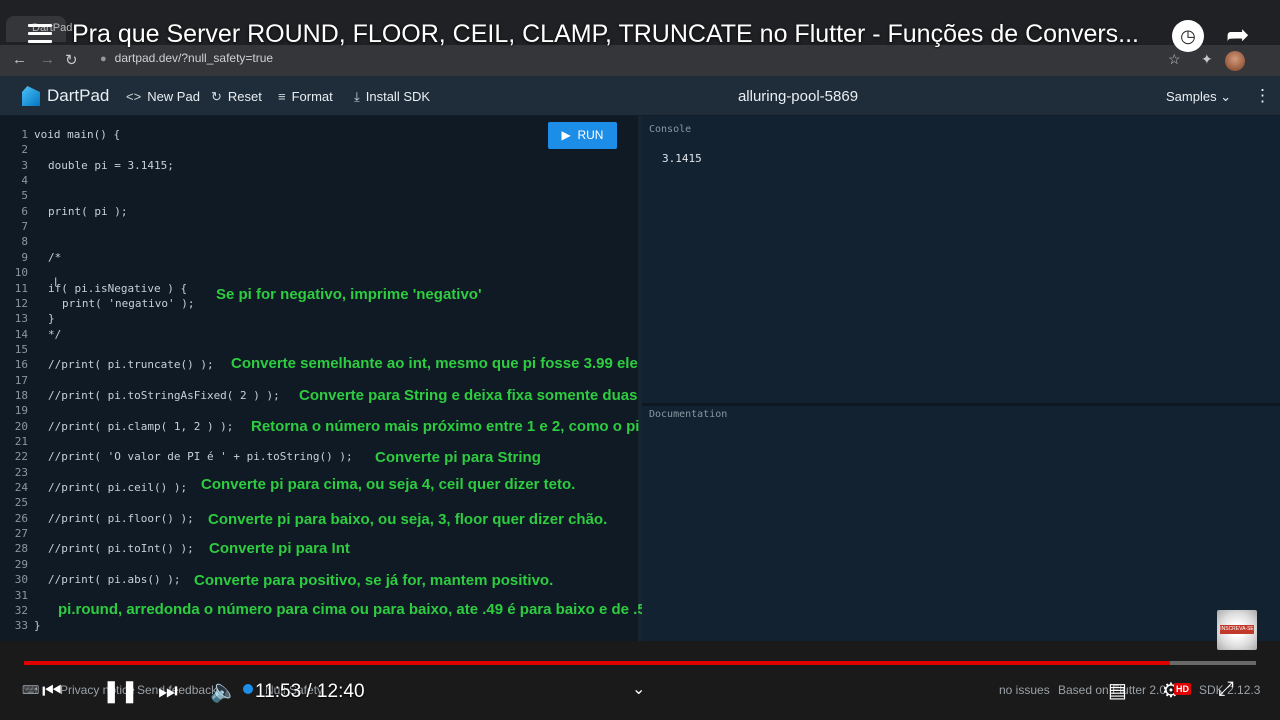 The image size is (1280, 720). I want to click on code-line: 7, so click(17, 226).